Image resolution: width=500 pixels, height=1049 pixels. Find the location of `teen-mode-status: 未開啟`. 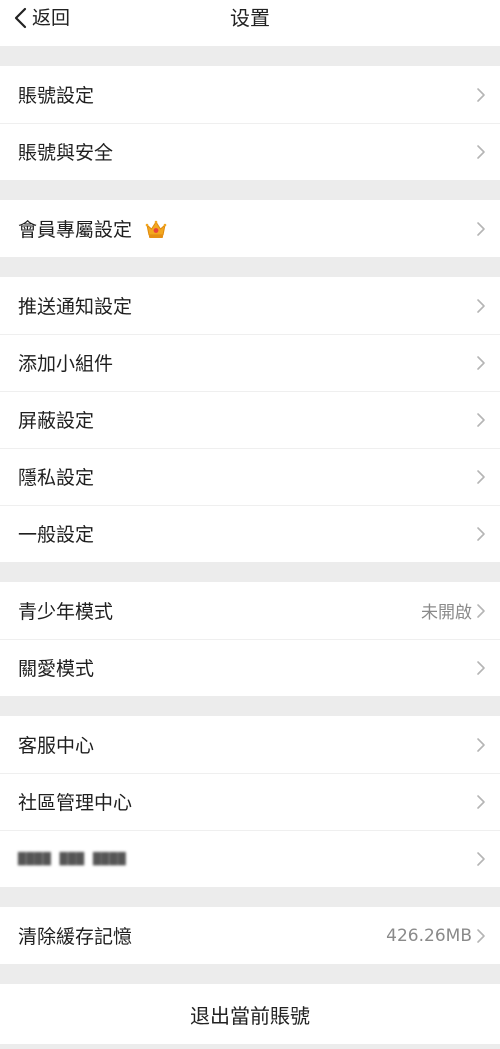

teen-mode-status: 未開啟 is located at coordinates (446, 613).